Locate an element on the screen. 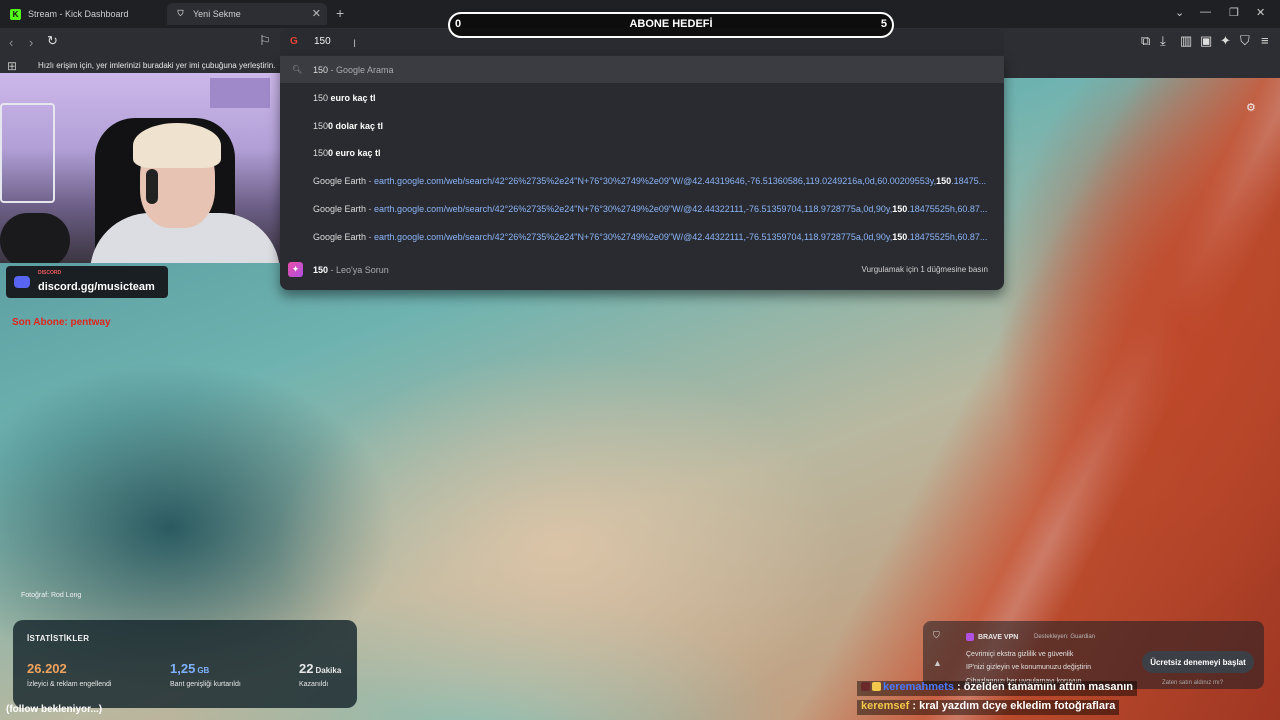  warning-icon: ▲ is located at coordinates (937, 663).